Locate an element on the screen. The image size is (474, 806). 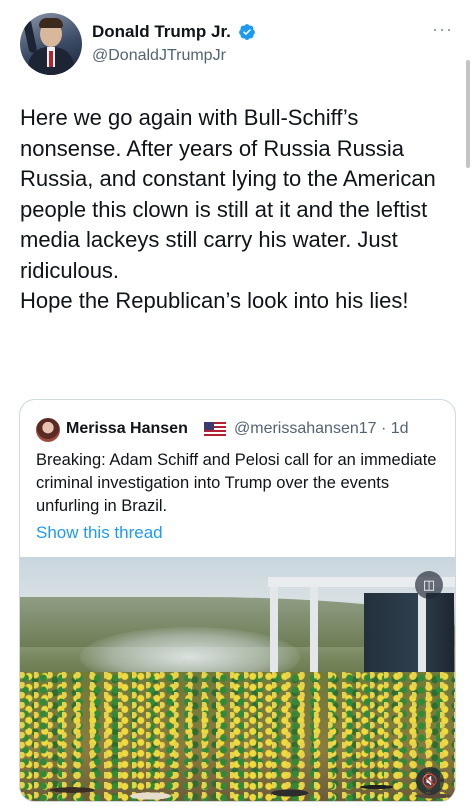
author-avatar is located at coordinates (51, 44).